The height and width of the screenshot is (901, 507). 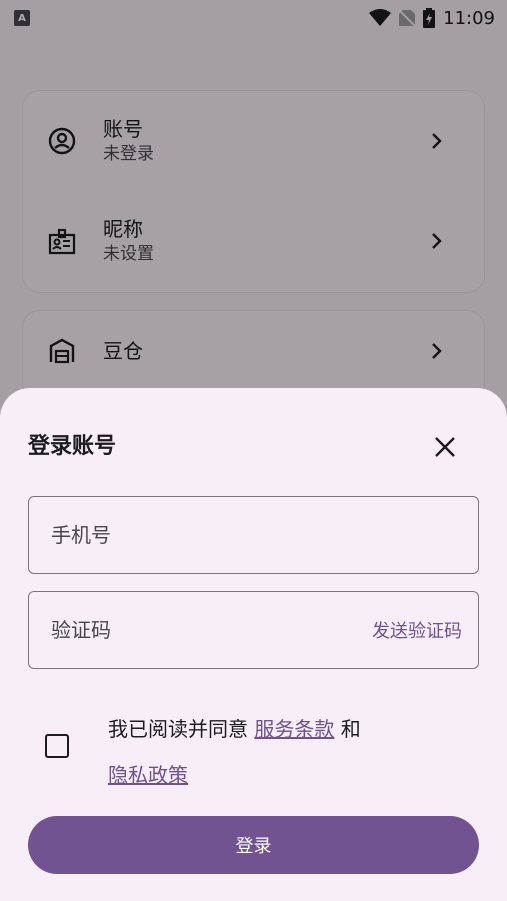 I want to click on close-button, so click(x=445, y=447).